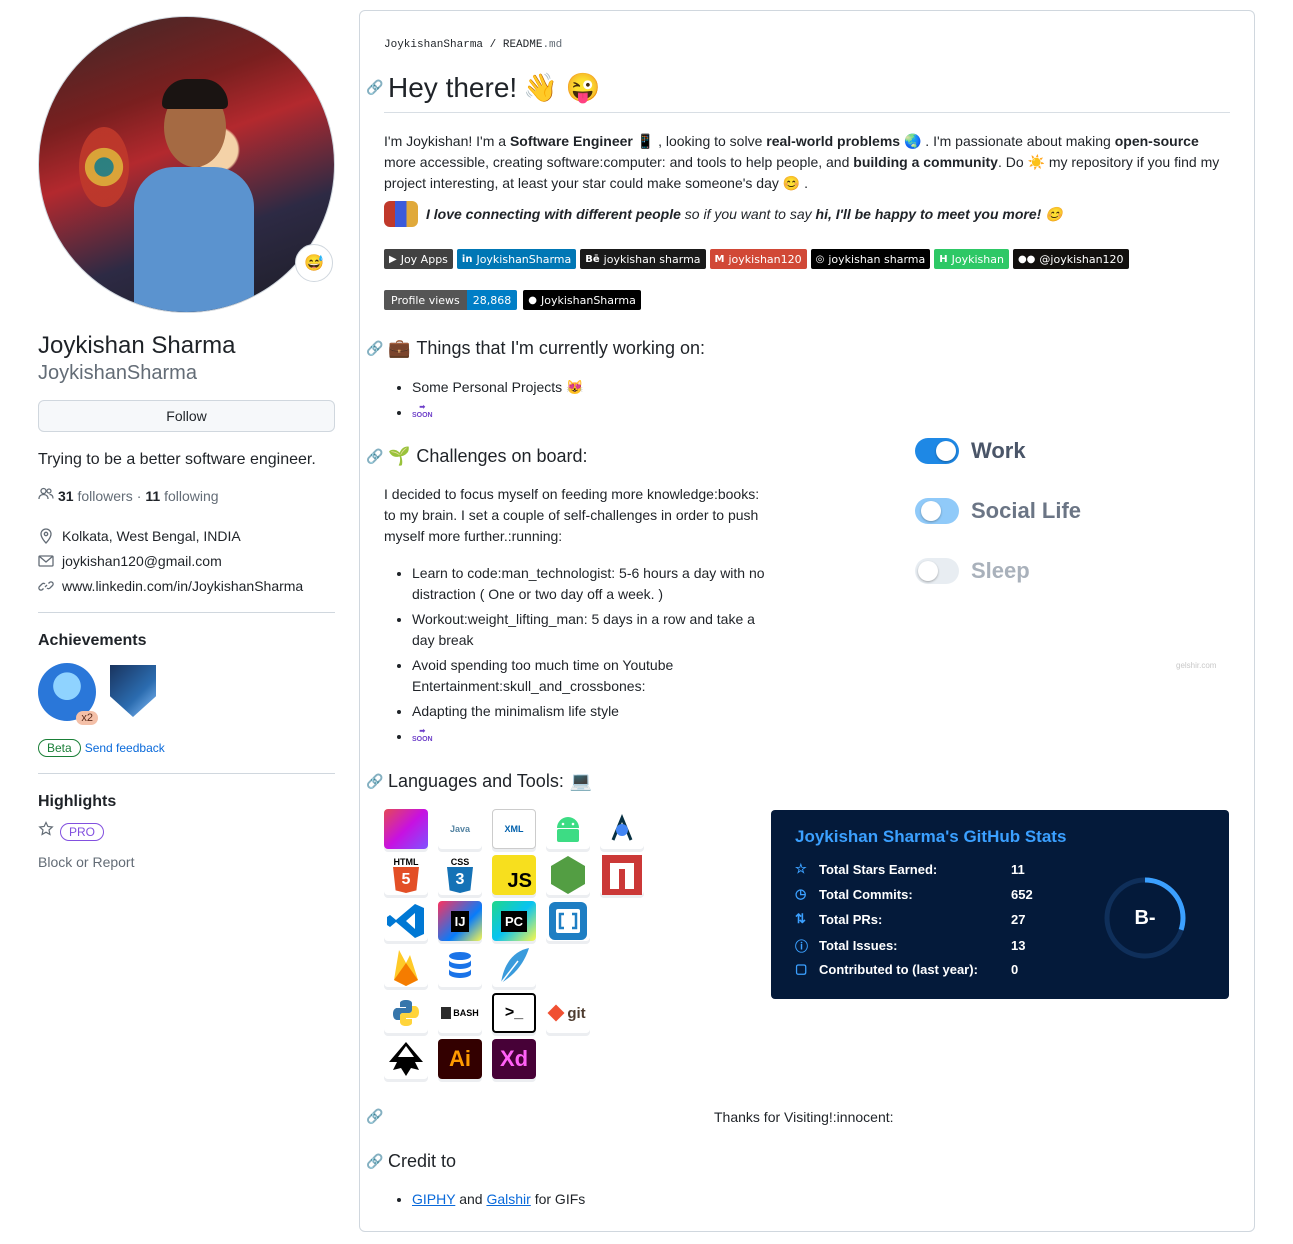  Describe the element at coordinates (937, 511) in the screenshot. I see `toggle-switch-social` at that location.